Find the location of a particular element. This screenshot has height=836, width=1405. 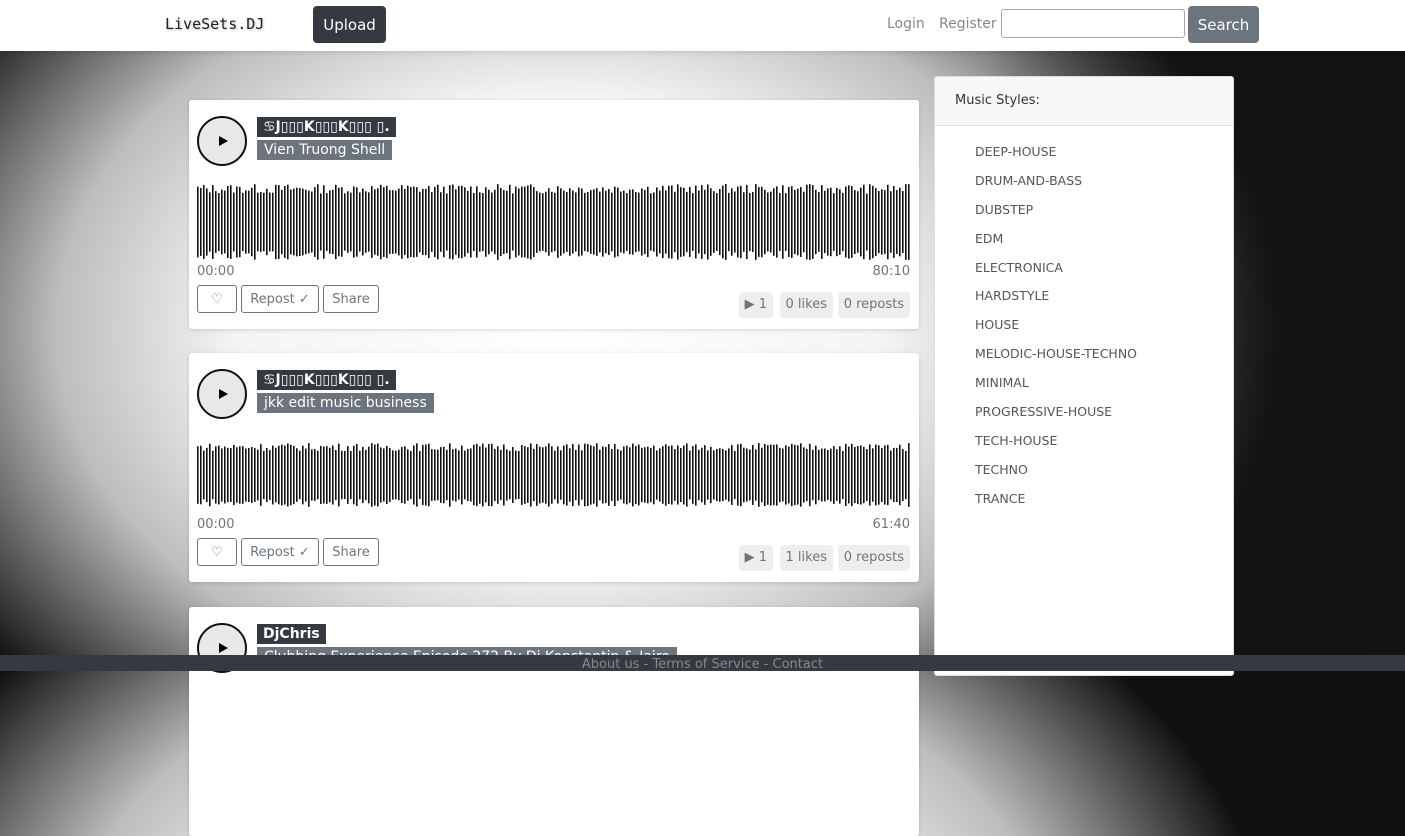

contact-link: Contact is located at coordinates (798, 664).